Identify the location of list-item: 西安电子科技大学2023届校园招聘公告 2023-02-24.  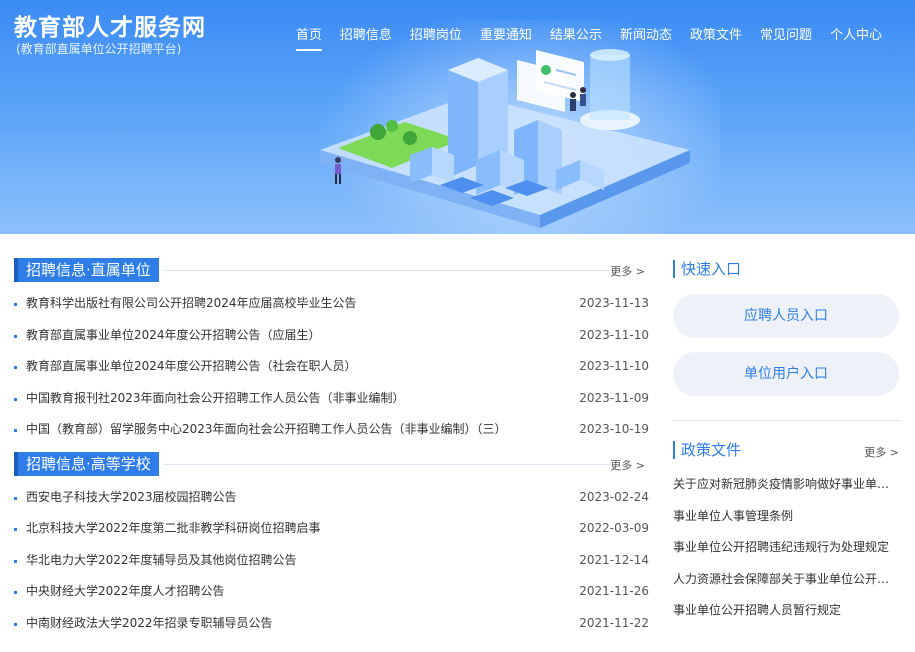
(331, 498).